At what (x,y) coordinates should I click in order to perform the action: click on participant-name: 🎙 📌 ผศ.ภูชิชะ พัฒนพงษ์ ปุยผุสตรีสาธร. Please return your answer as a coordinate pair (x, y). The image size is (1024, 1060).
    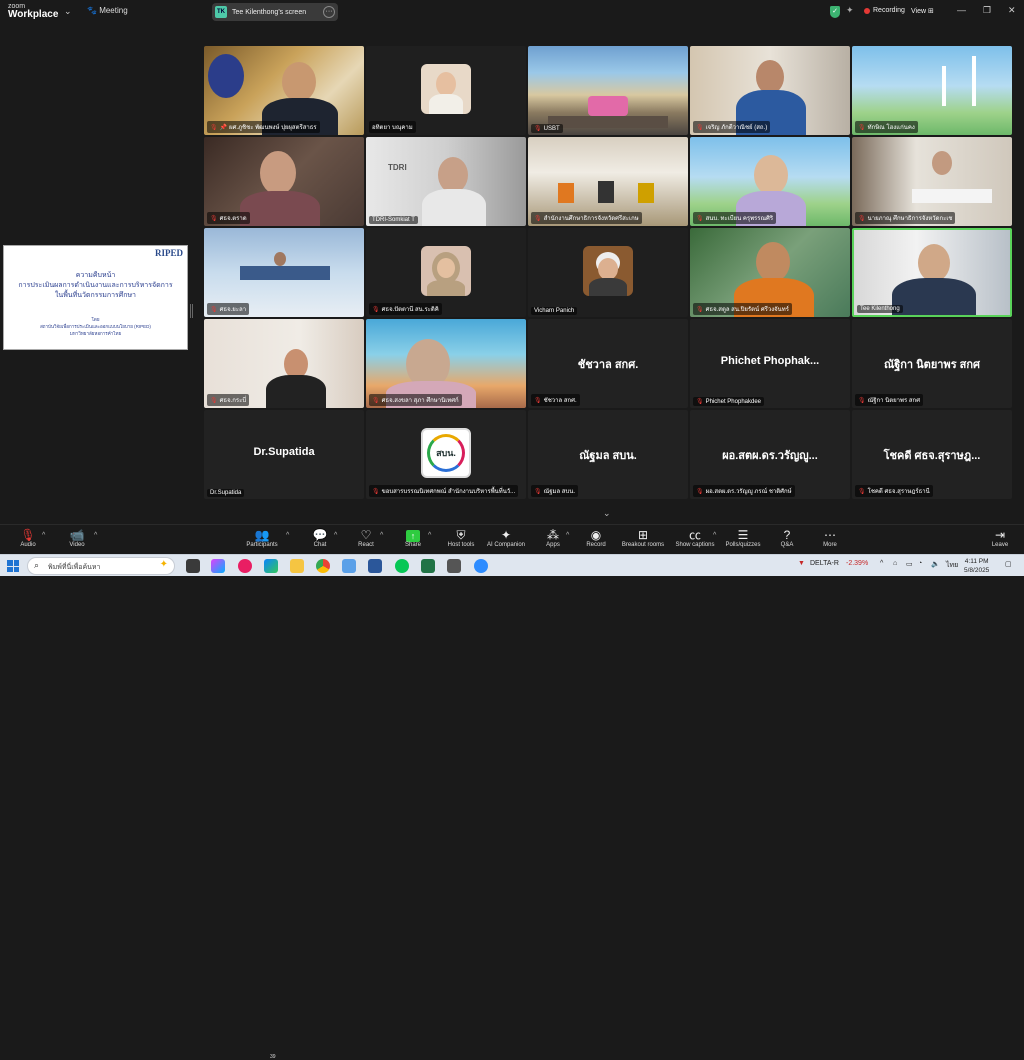
    Looking at the image, I should click on (263, 127).